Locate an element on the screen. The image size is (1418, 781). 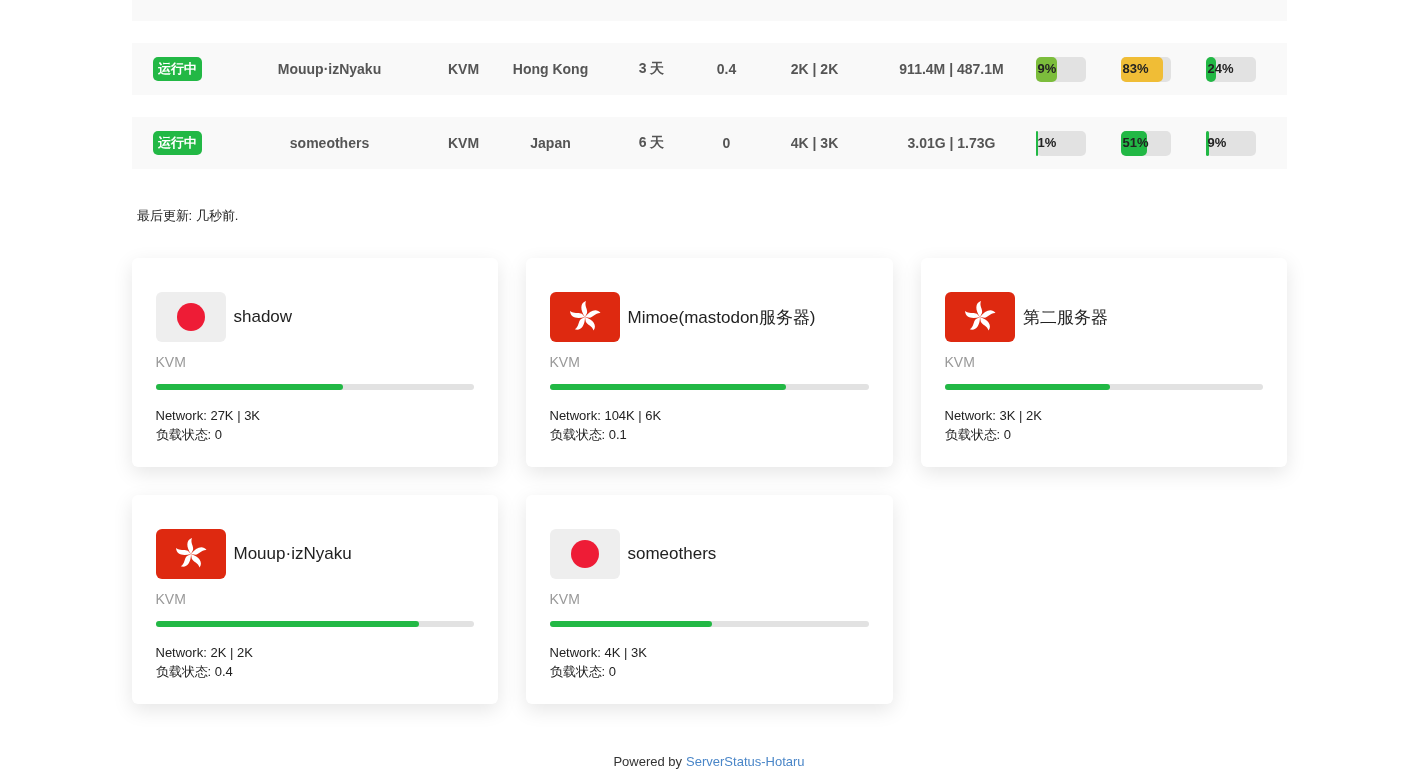
load-text: 负载状态: 0.4 is located at coordinates (194, 672).